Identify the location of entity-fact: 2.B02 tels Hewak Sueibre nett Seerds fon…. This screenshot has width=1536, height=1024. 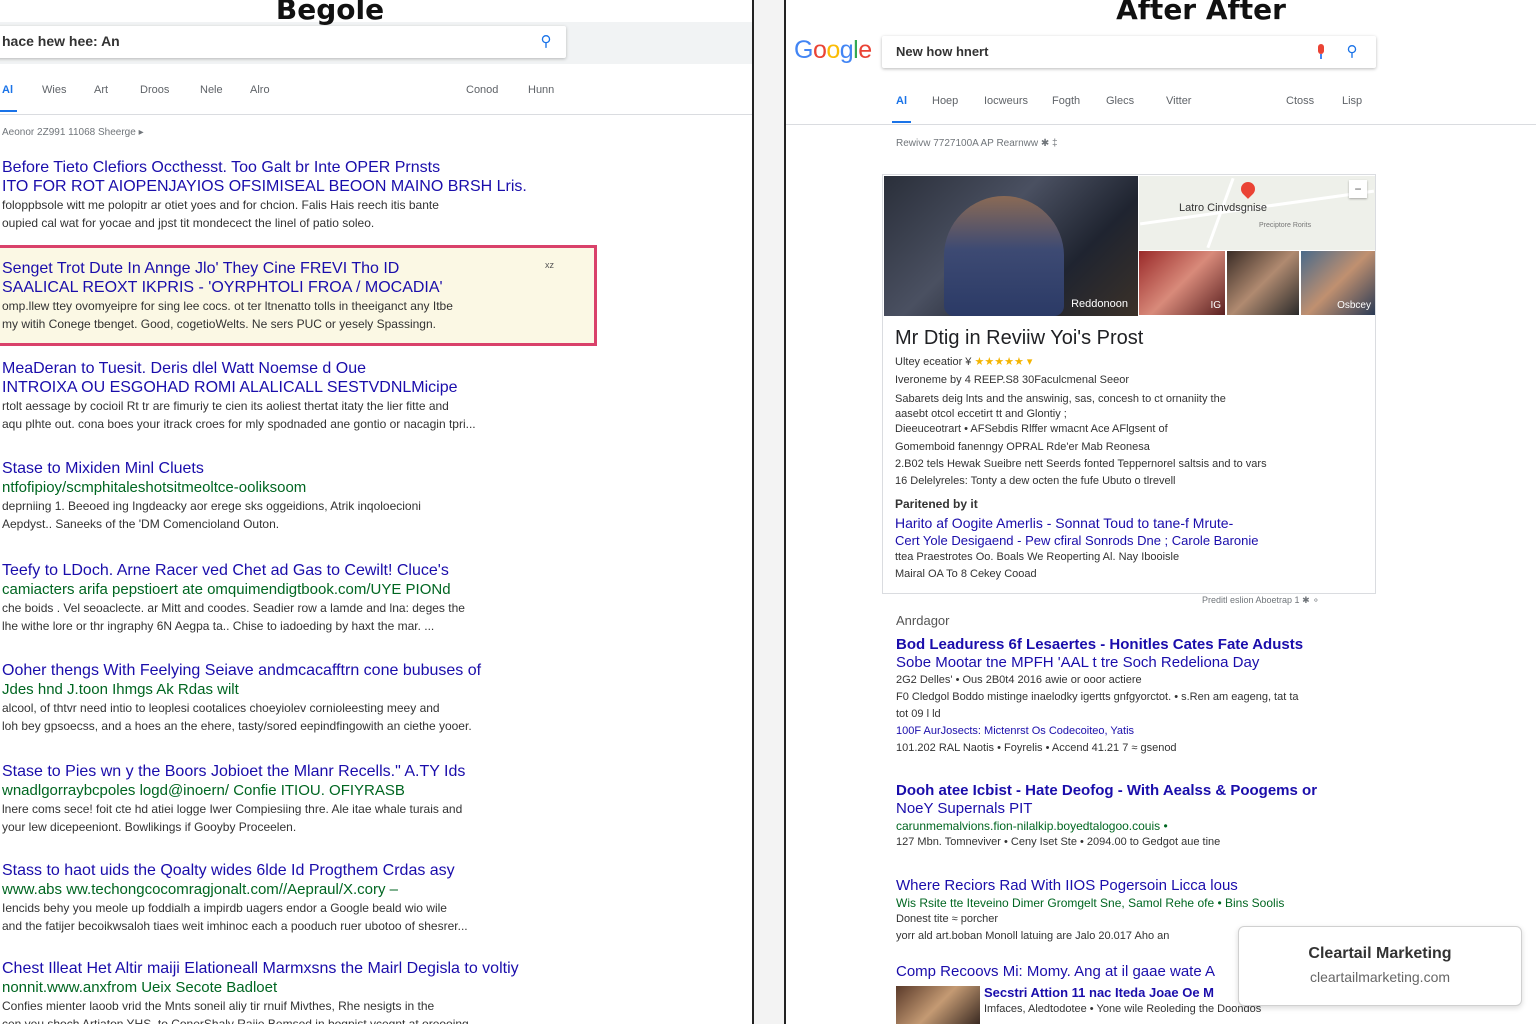
(1081, 464).